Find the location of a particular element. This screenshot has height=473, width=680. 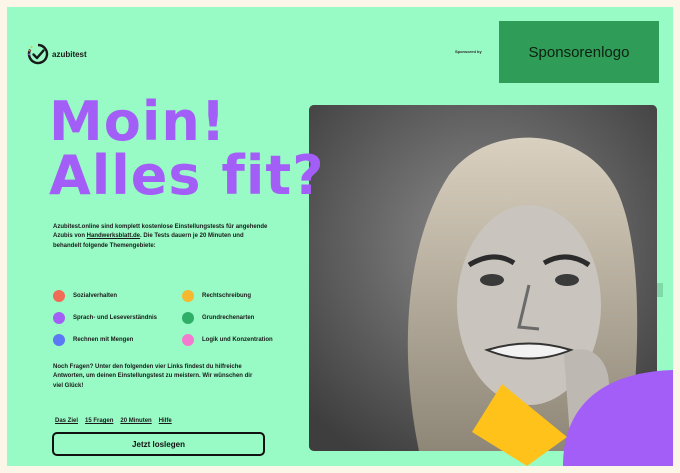

help-links: Das Ziel 15 Fragen 20 Minuten Hilfe is located at coordinates (113, 421).